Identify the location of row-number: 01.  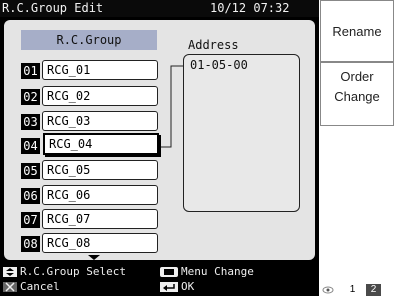
(30, 71).